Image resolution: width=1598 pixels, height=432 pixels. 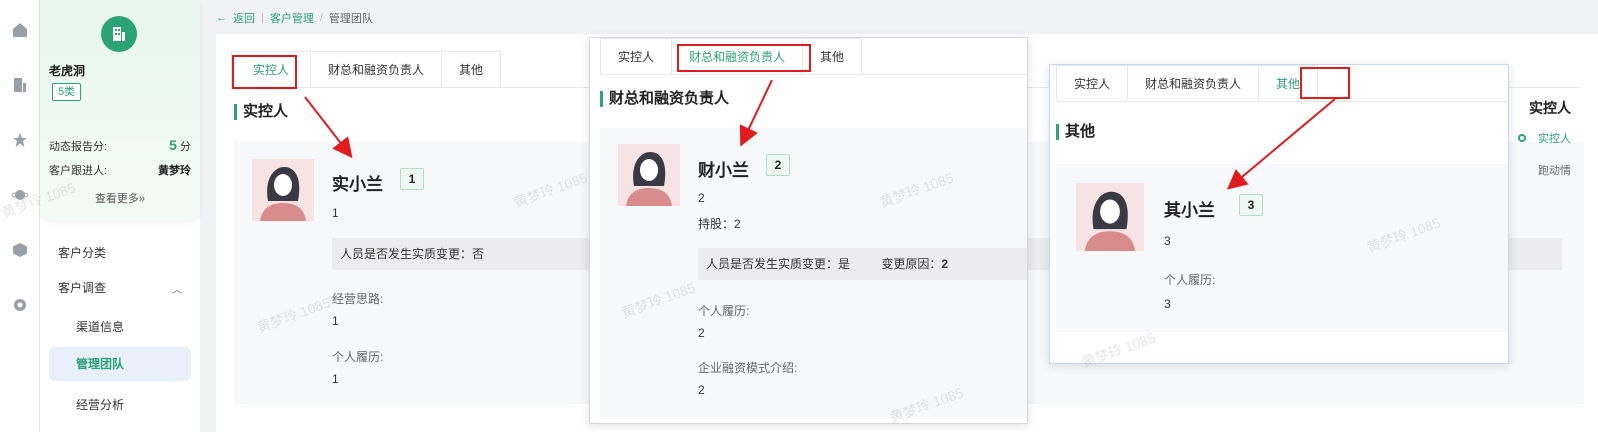 What do you see at coordinates (744, 58) in the screenshot?
I see `highlight-box-finance-tab` at bounding box center [744, 58].